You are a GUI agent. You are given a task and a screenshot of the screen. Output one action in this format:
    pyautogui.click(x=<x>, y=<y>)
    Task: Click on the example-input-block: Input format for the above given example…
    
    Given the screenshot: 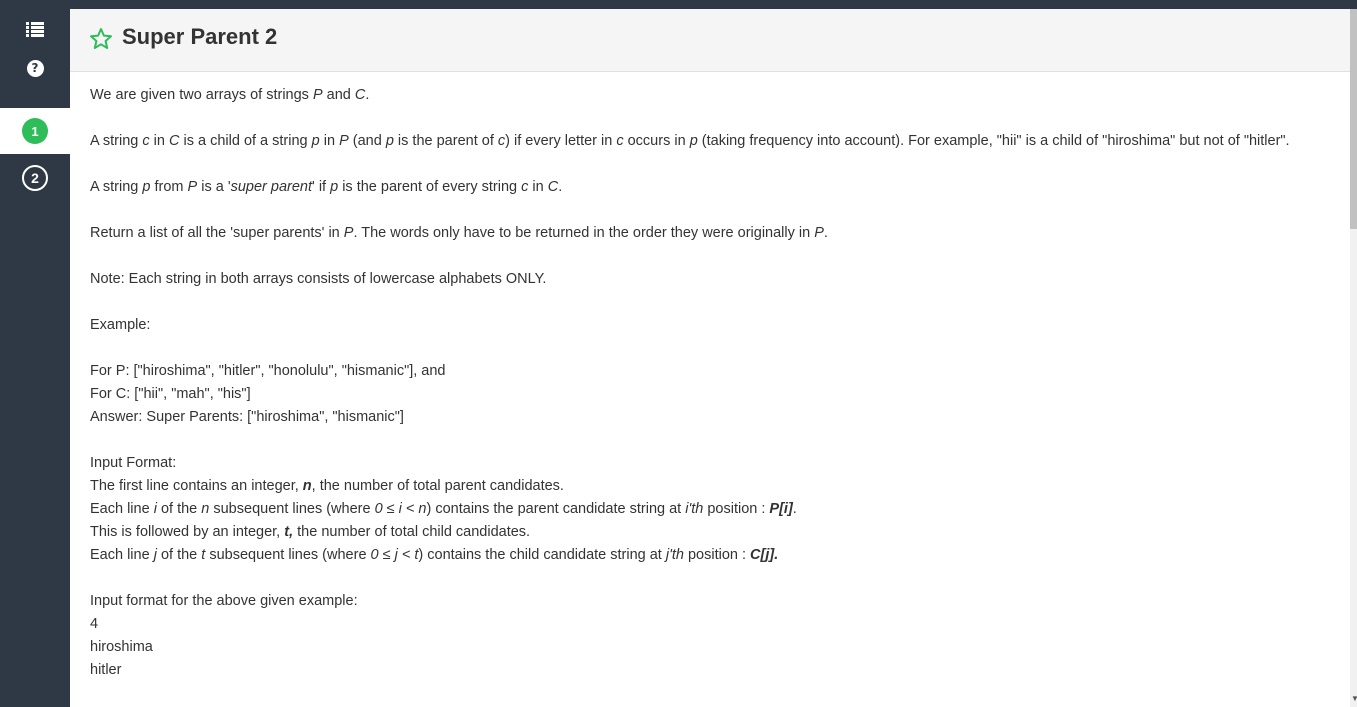 What is the action you would take?
    pyautogui.click(x=224, y=635)
    